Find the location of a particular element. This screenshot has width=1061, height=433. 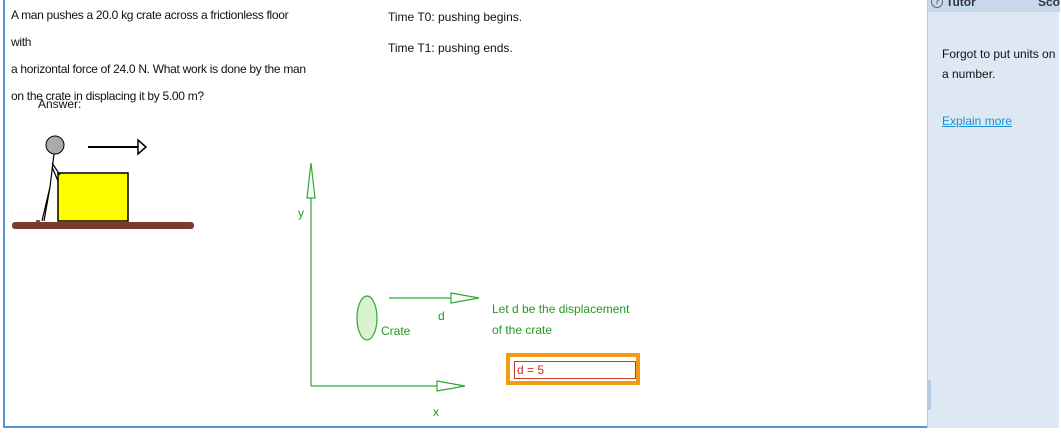

feedback-message: Forgot to put units on a number. is located at coordinates (999, 64).